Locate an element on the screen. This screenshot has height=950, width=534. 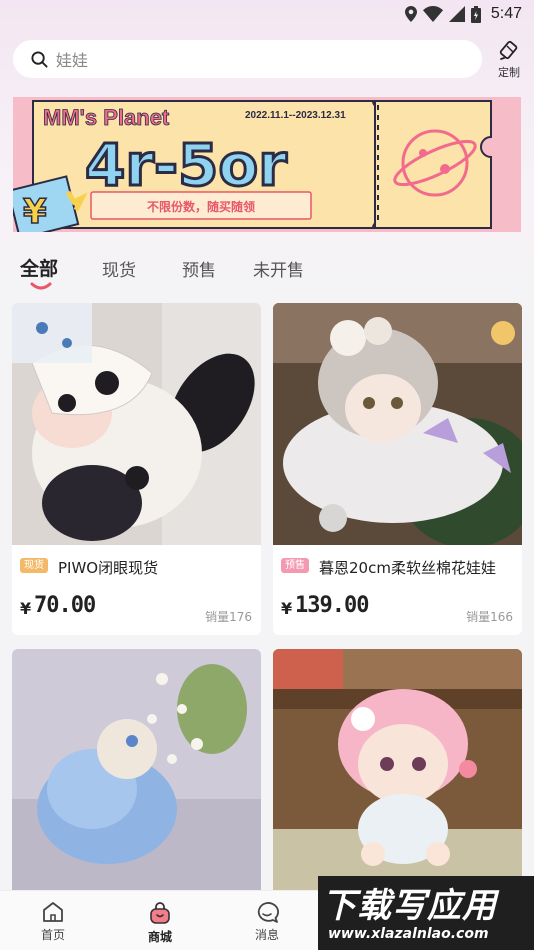
brush-icon is located at coordinates (508, 50).